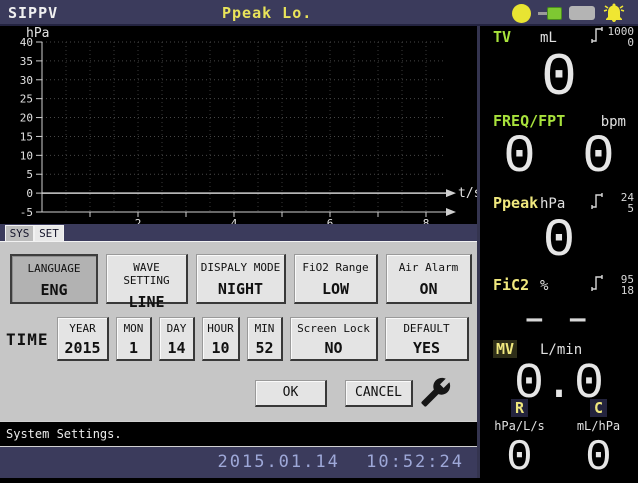  What do you see at coordinates (241, 279) in the screenshot?
I see `display-mode-button: DISPALY MODE NIGHT` at bounding box center [241, 279].